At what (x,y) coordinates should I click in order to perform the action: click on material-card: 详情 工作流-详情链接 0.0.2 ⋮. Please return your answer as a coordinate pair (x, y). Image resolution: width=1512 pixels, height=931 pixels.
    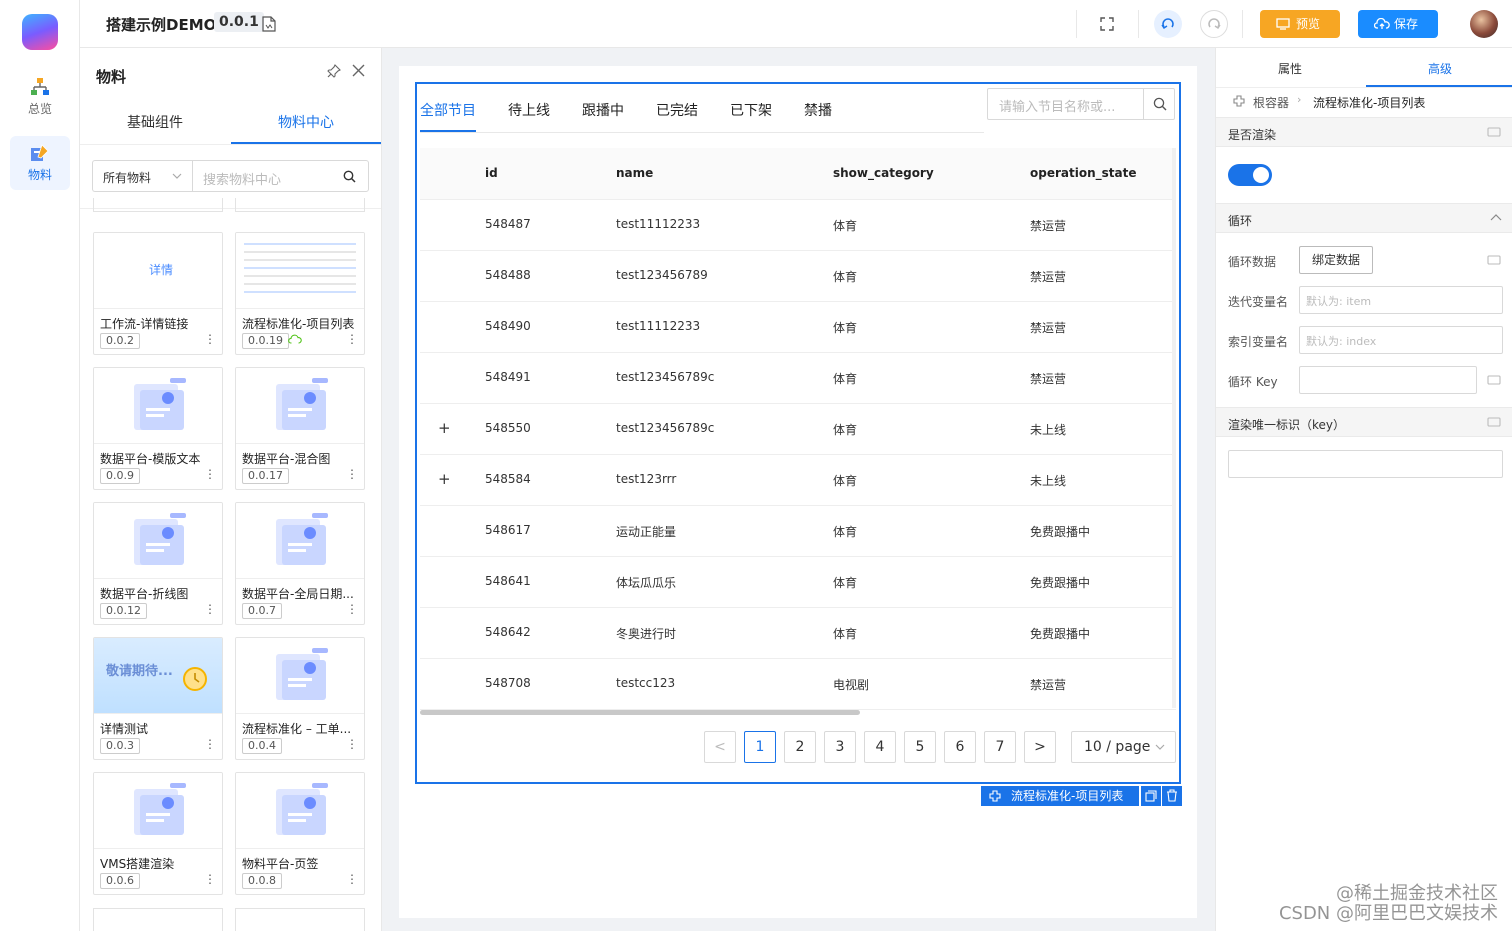
    Looking at the image, I should click on (158, 293).